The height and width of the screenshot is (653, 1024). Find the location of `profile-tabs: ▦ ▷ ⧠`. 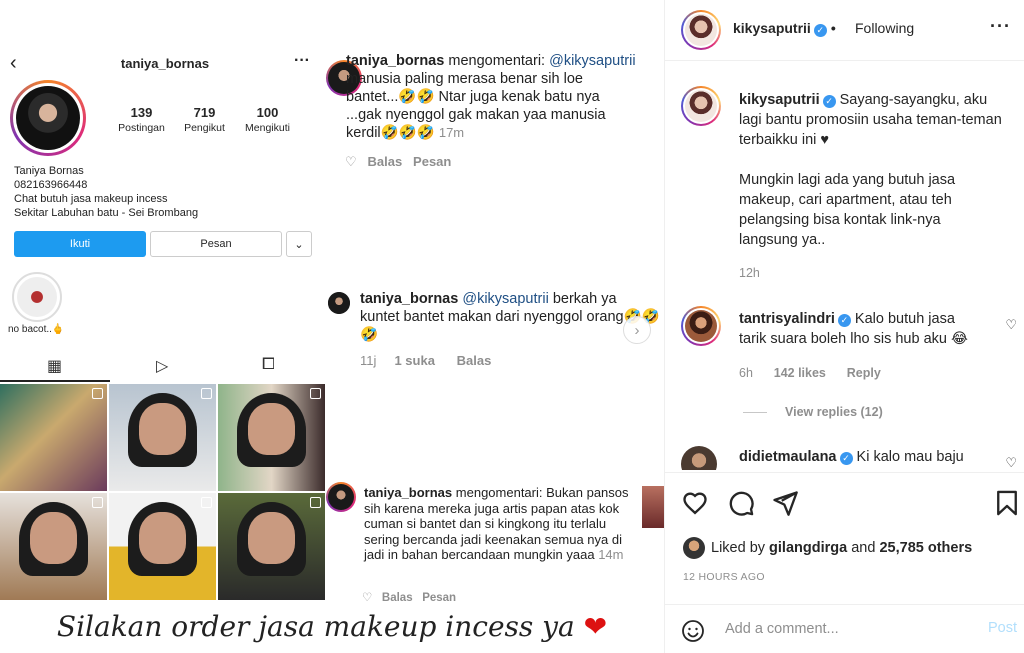

profile-tabs: ▦ ▷ ⧠ is located at coordinates (165, 367).